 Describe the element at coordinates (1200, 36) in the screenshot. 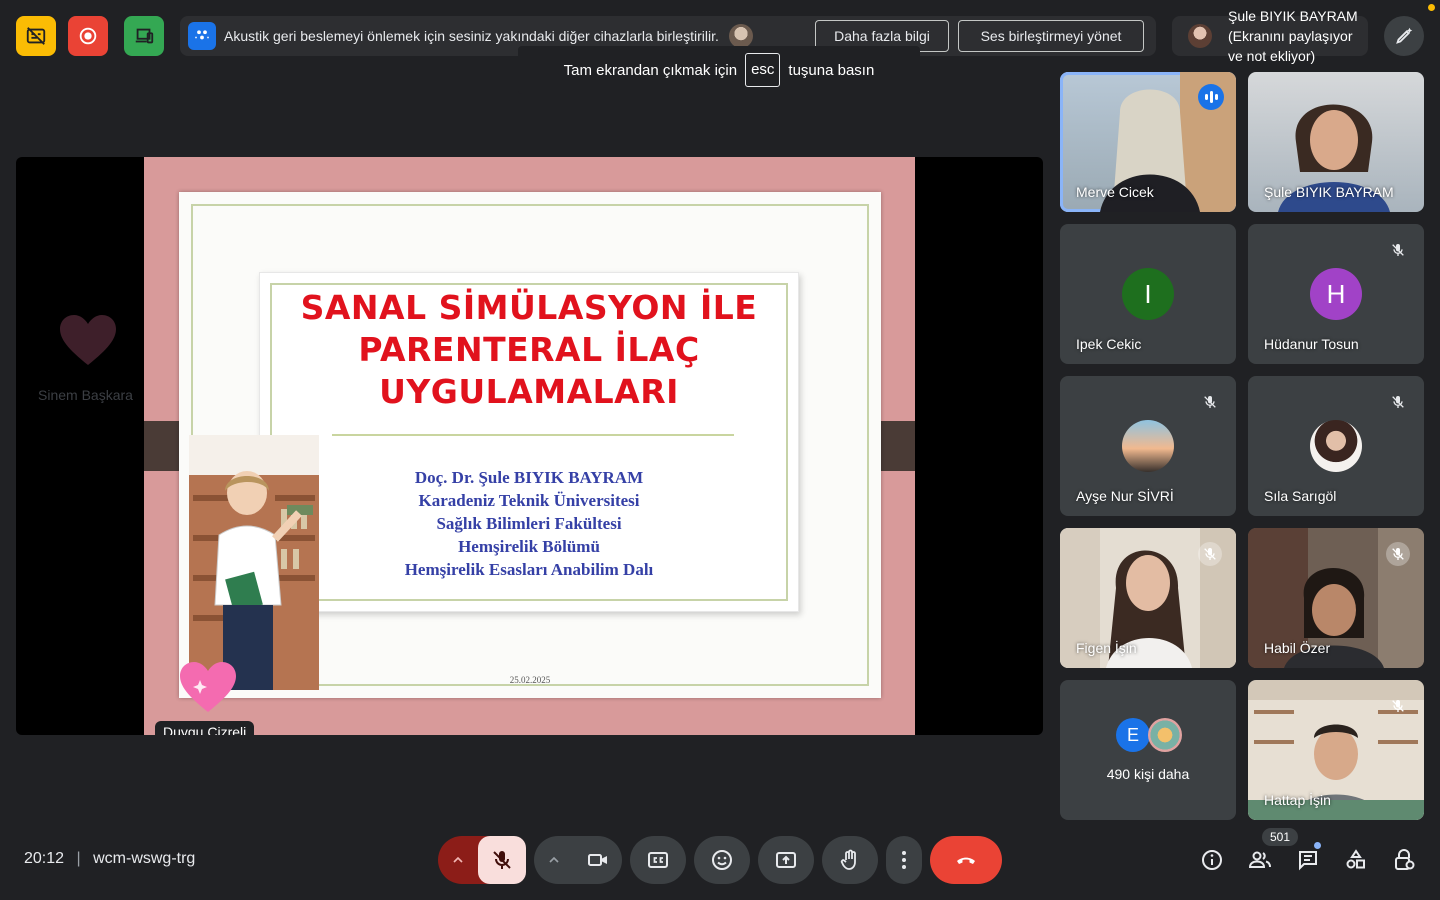

I see `presenter-avatar` at that location.